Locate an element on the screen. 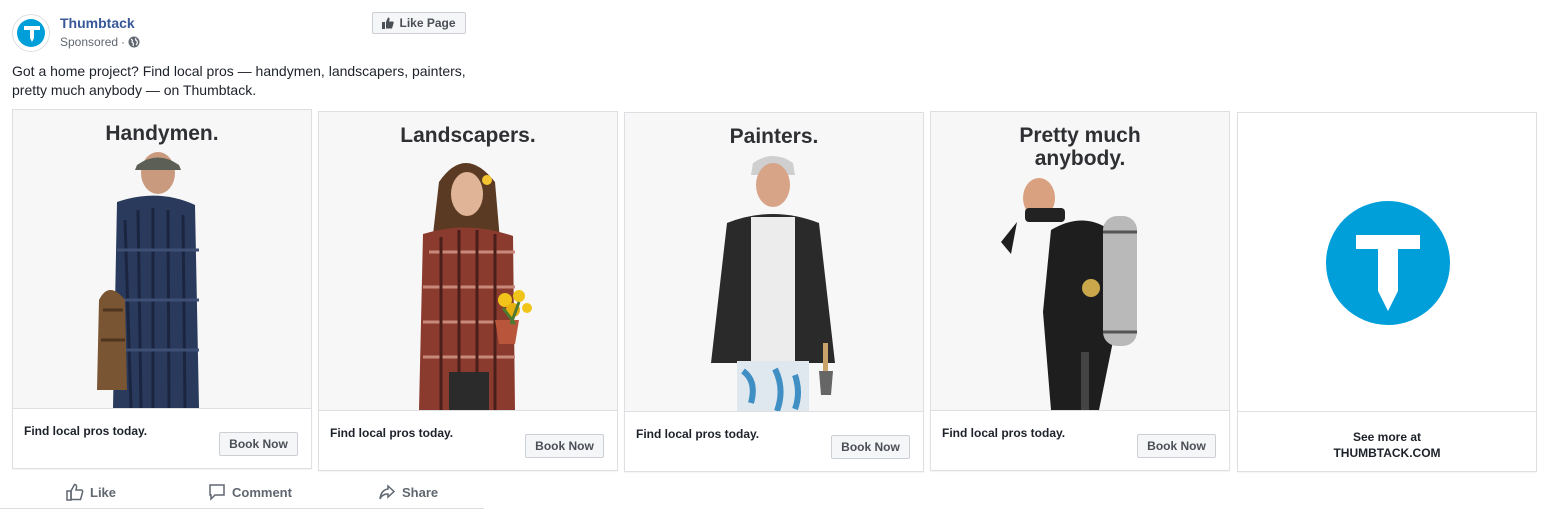 Image resolution: width=1550 pixels, height=510 pixels. page-avatar is located at coordinates (31, 33).